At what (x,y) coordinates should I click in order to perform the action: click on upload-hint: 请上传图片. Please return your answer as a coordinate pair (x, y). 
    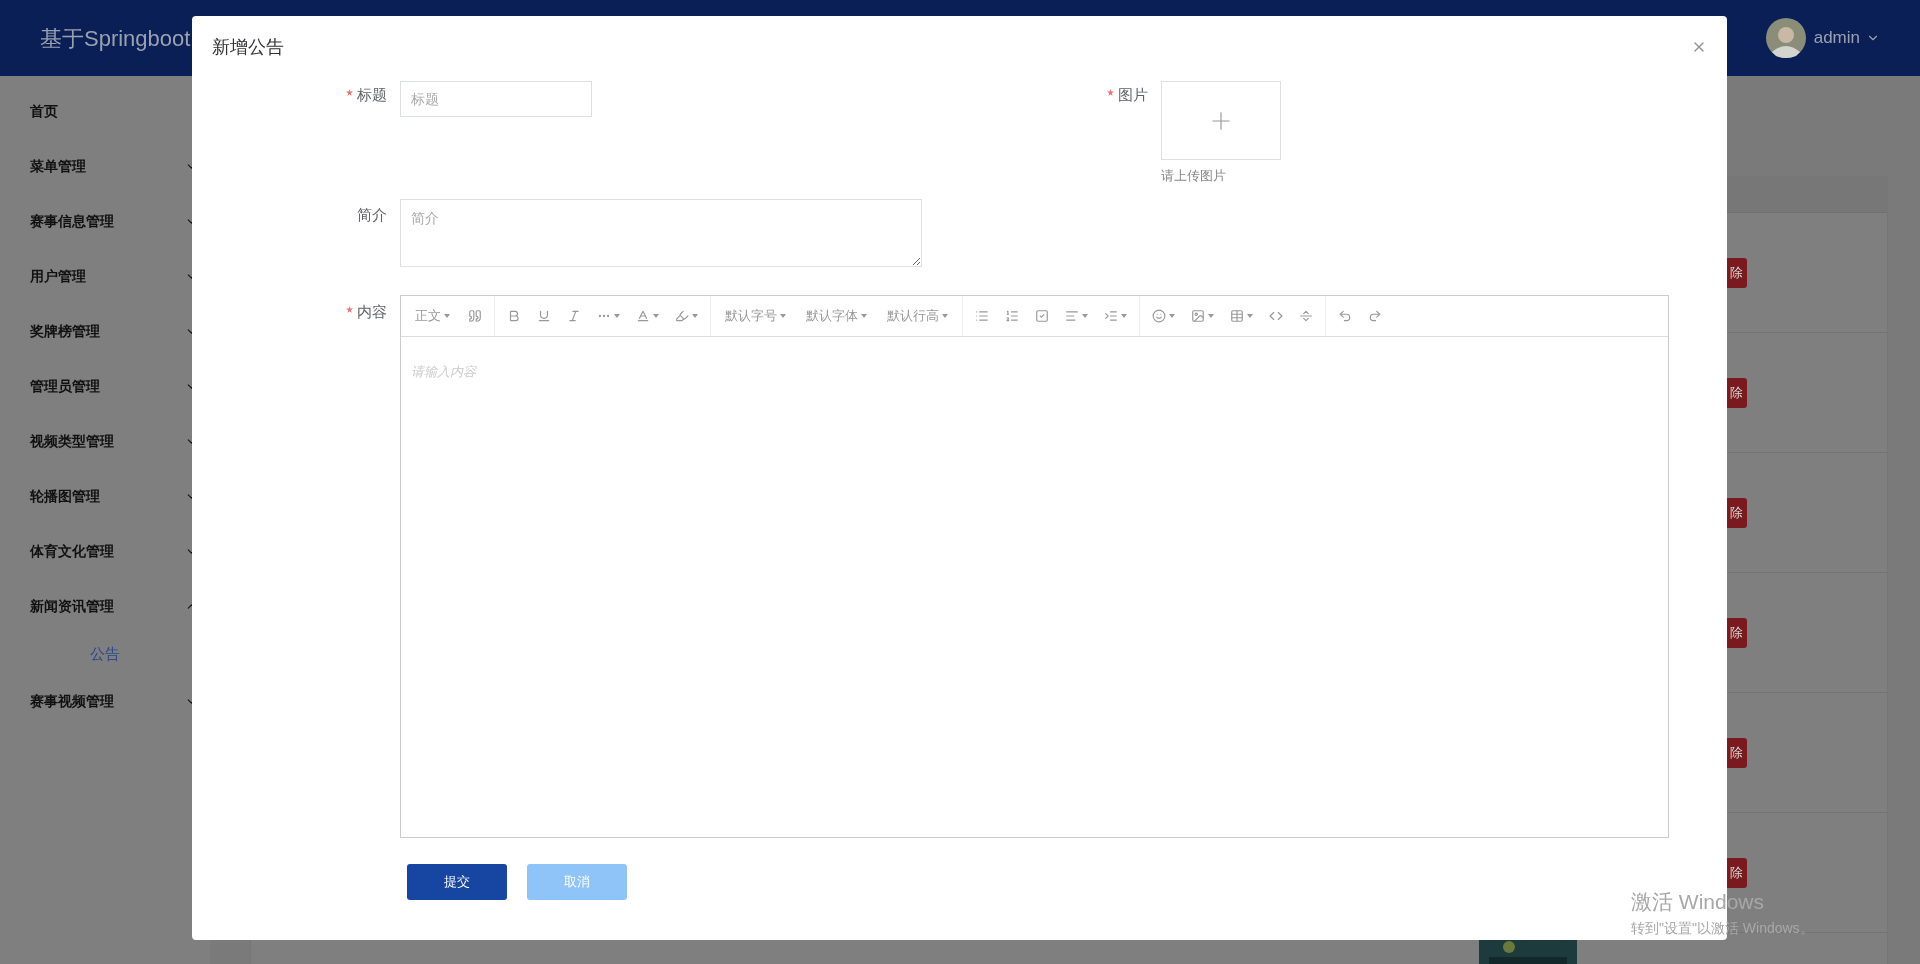
    Looking at the image, I should click on (1194, 176).